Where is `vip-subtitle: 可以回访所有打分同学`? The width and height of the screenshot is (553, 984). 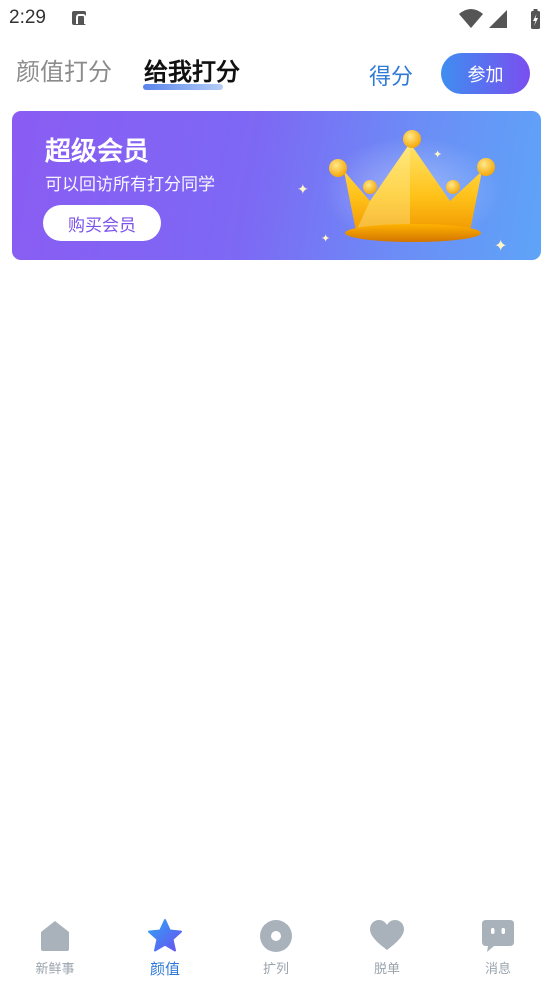 vip-subtitle: 可以回访所有打分同学 is located at coordinates (130, 185).